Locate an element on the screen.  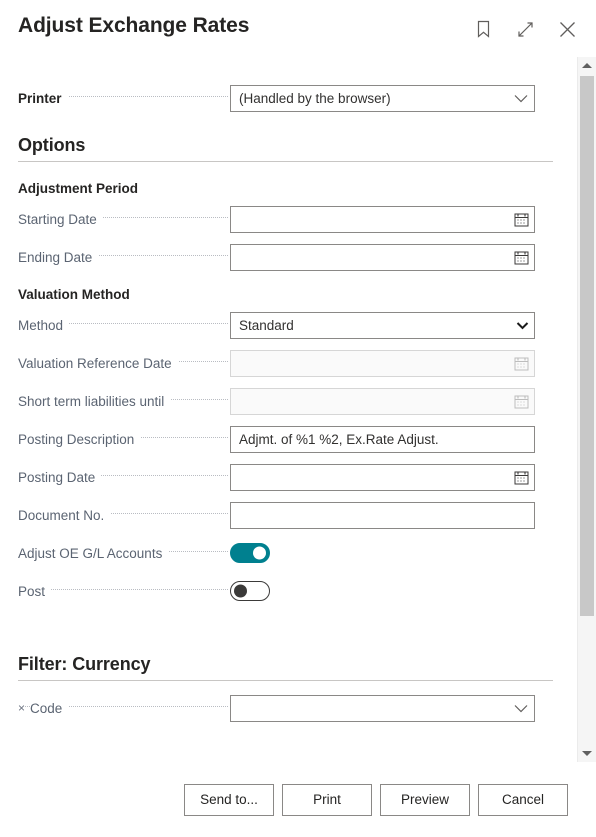
document-no-field is located at coordinates (382, 515).